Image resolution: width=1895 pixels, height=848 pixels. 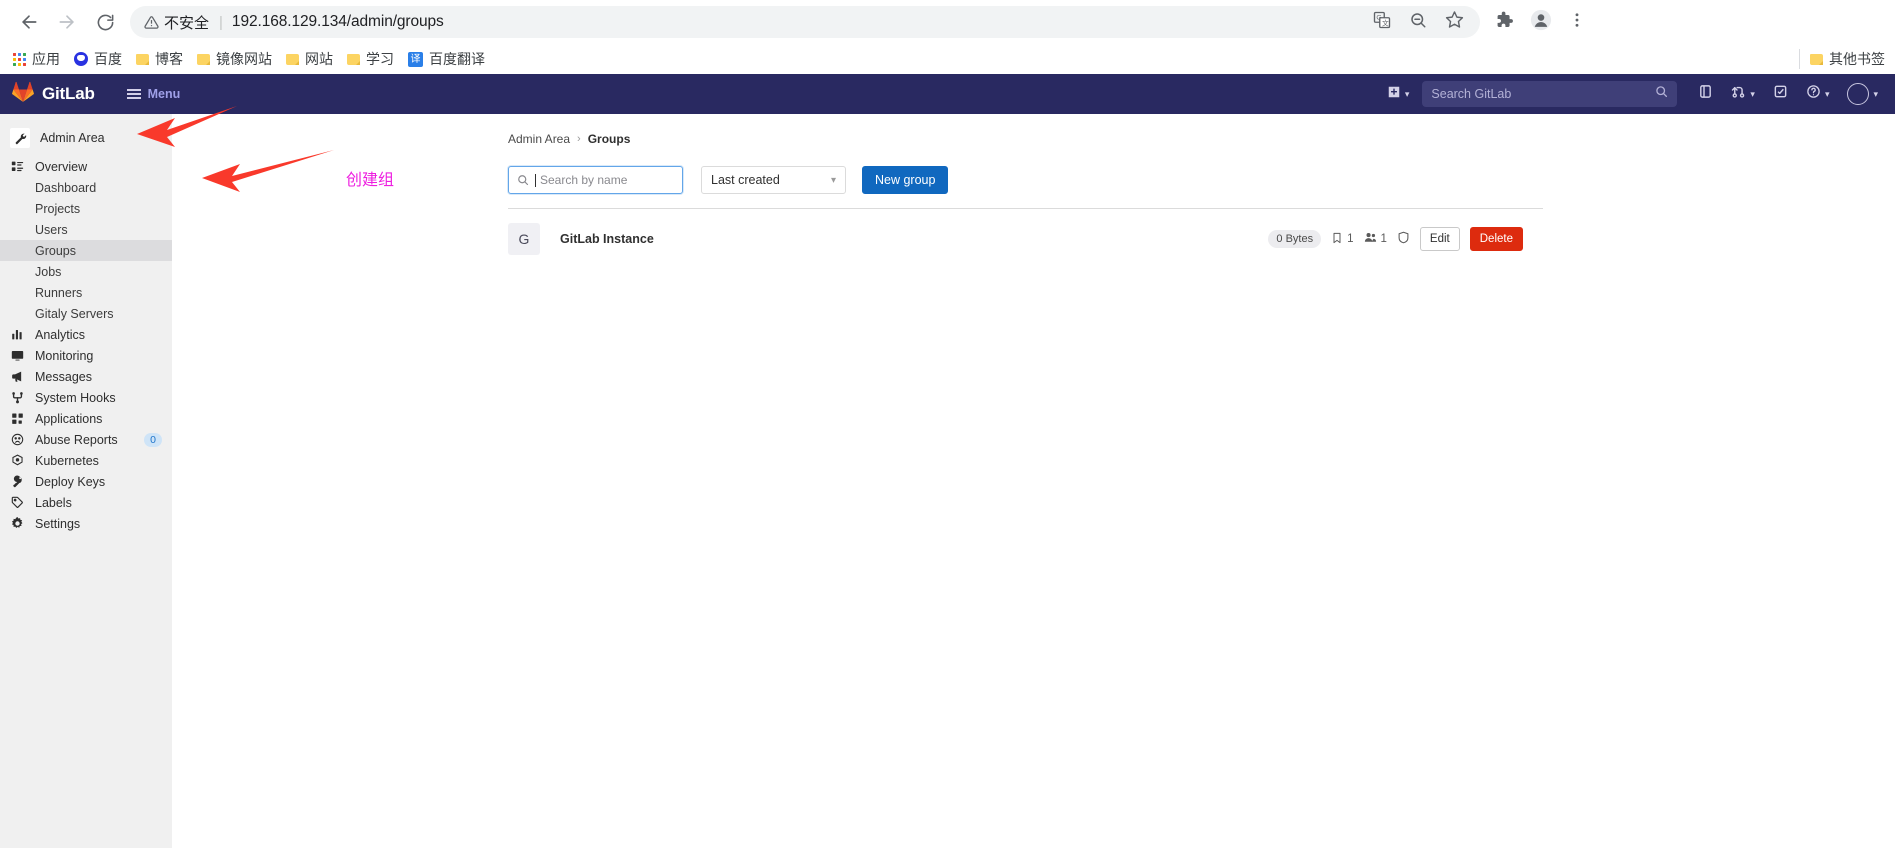 I want to click on sidebar-context-admin-area: Admin Area, so click(x=86, y=138).